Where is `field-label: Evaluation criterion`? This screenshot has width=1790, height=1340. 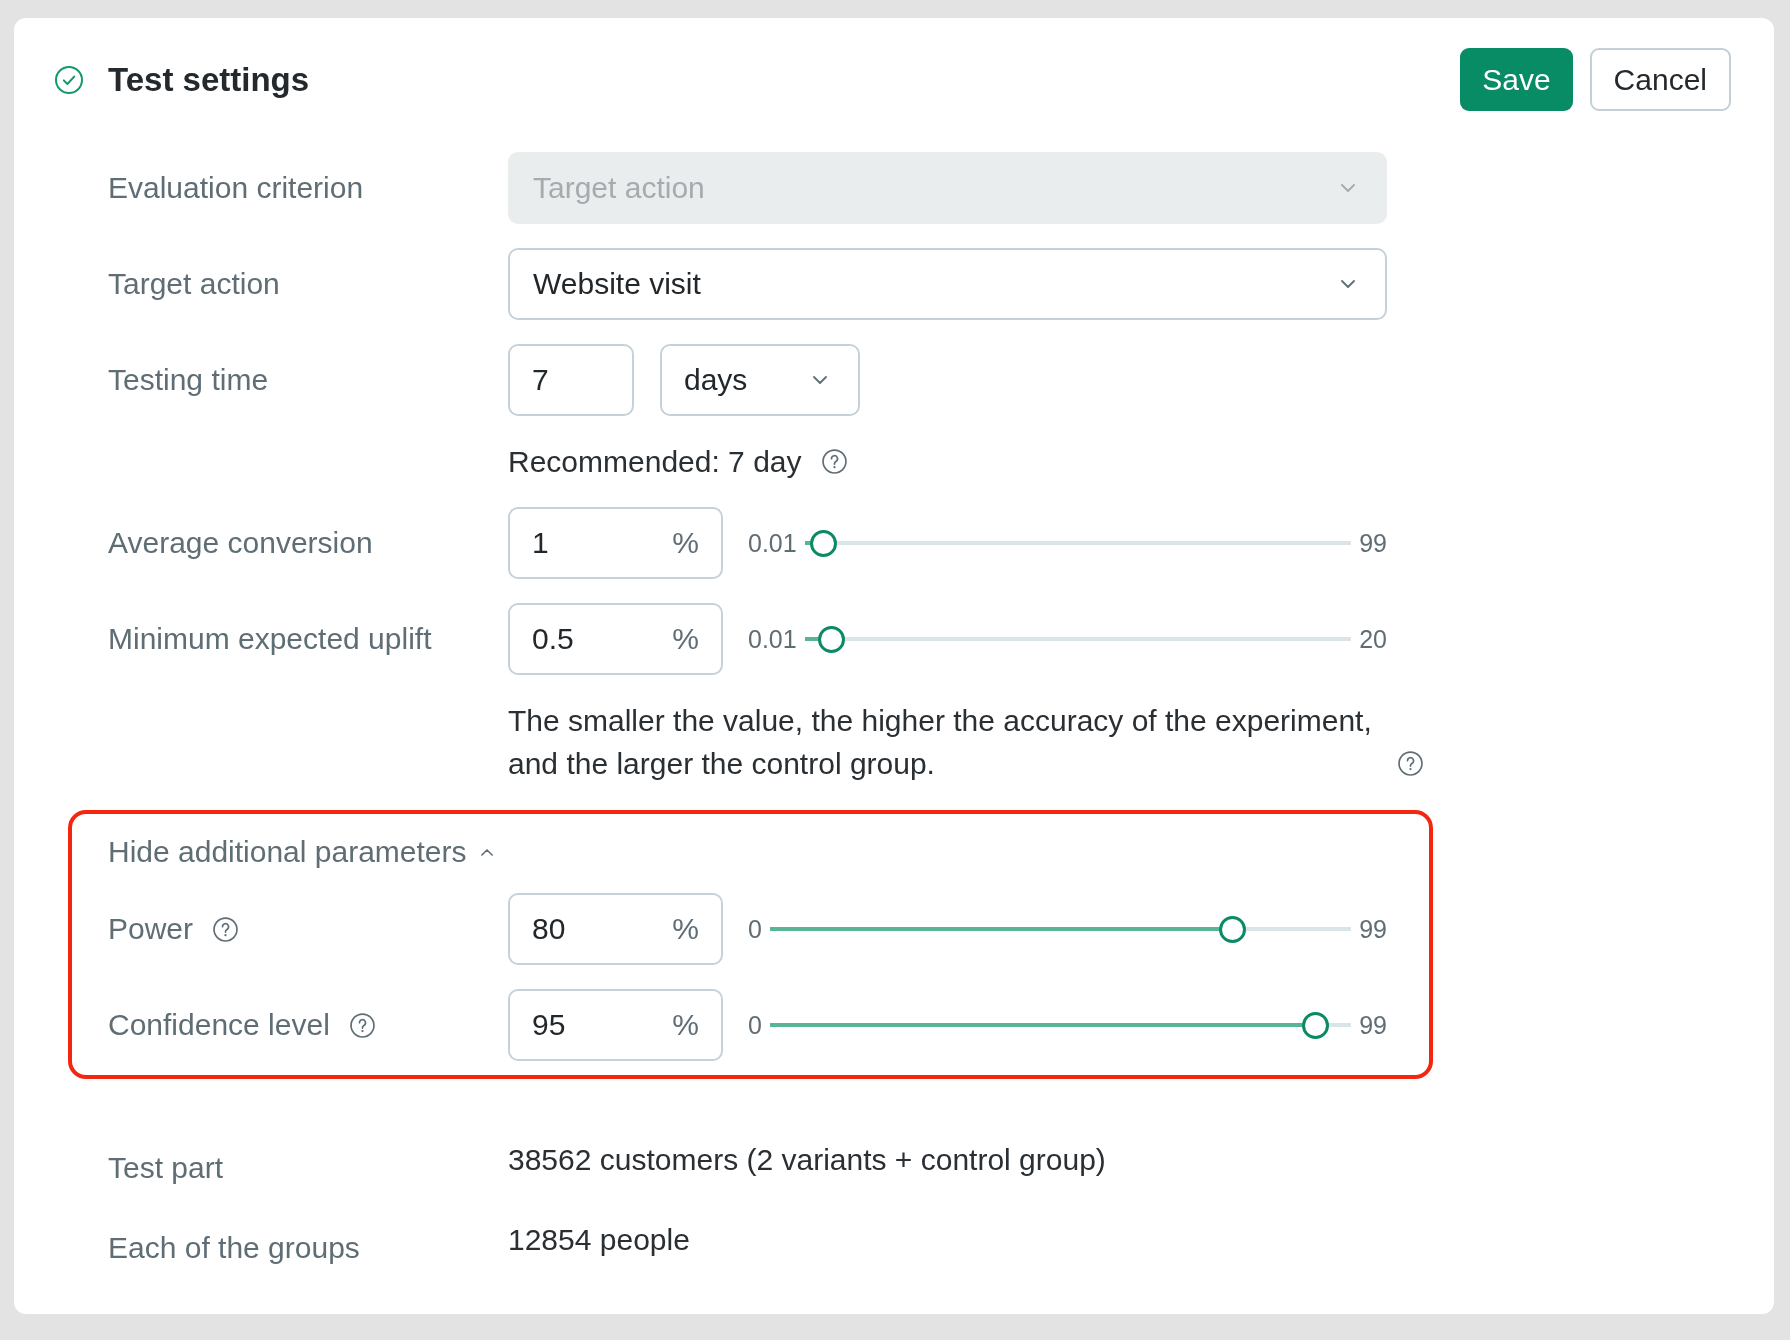 field-label: Evaluation criterion is located at coordinates (236, 188).